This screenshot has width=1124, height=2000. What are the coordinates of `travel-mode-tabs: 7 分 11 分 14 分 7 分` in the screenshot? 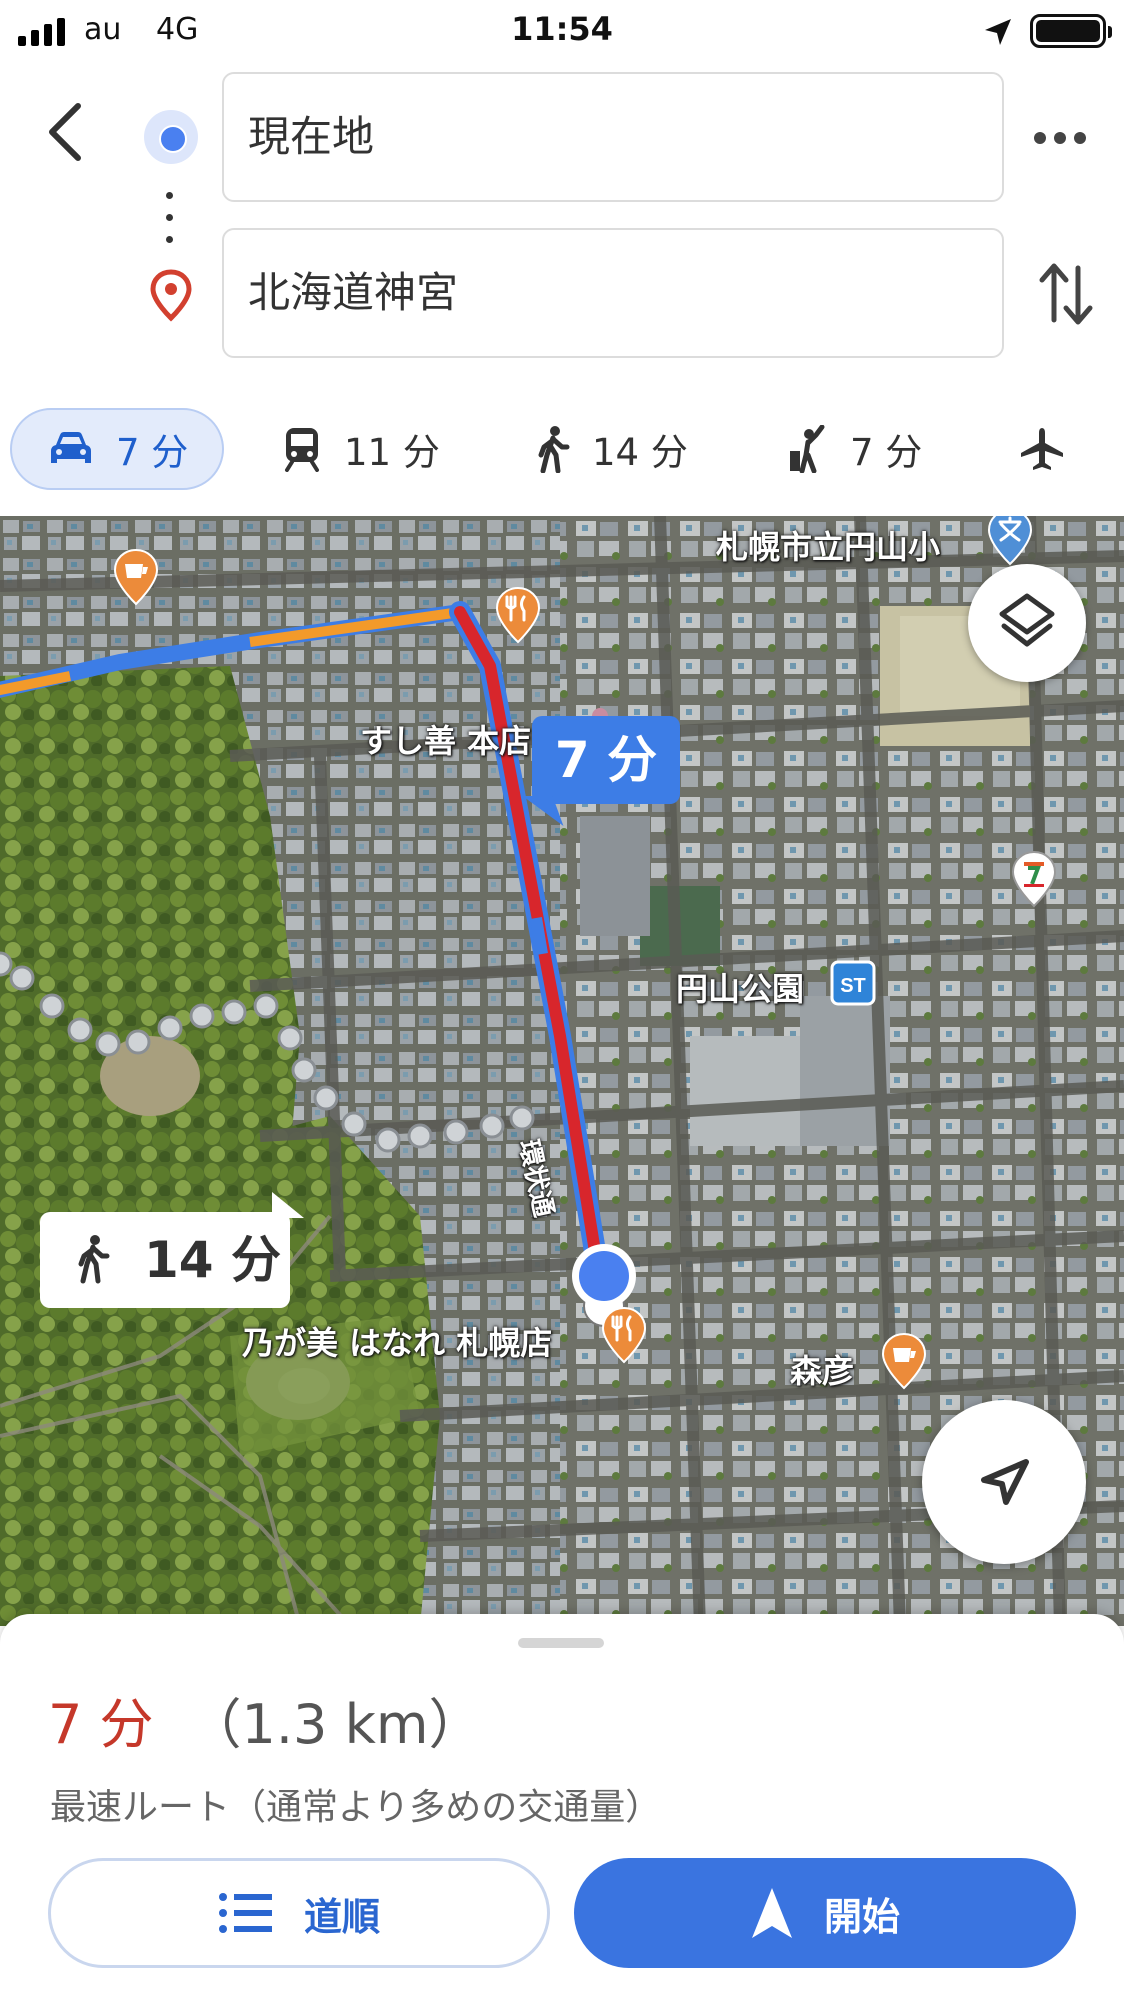 It's located at (562, 449).